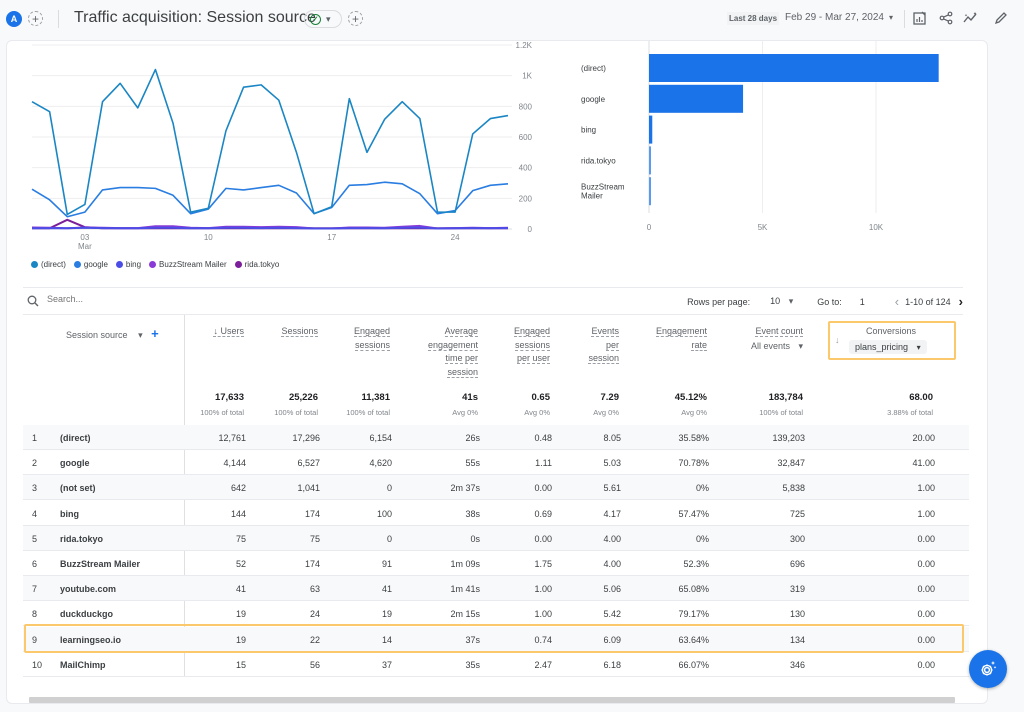  I want to click on cell-value: 75, so click(314, 538).